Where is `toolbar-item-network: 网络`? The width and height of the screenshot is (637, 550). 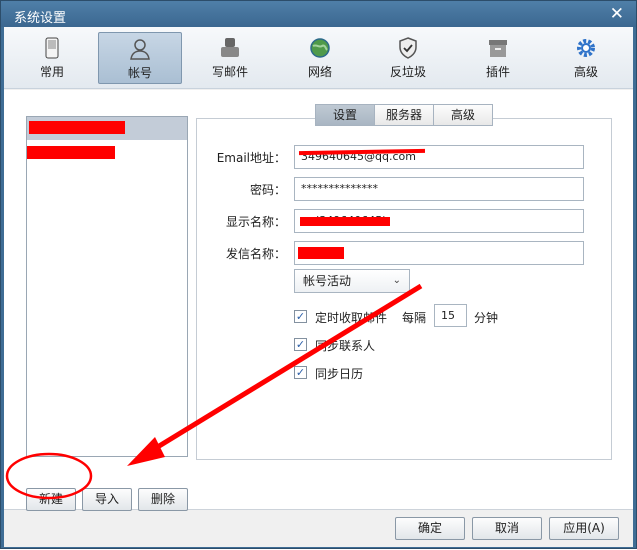
toolbar-item-network: 网络 is located at coordinates (320, 58).